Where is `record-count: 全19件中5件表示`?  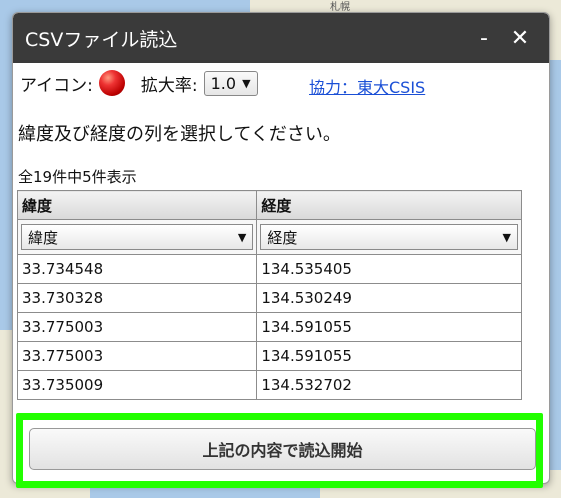
record-count: 全19件中5件表示 is located at coordinates (77, 177).